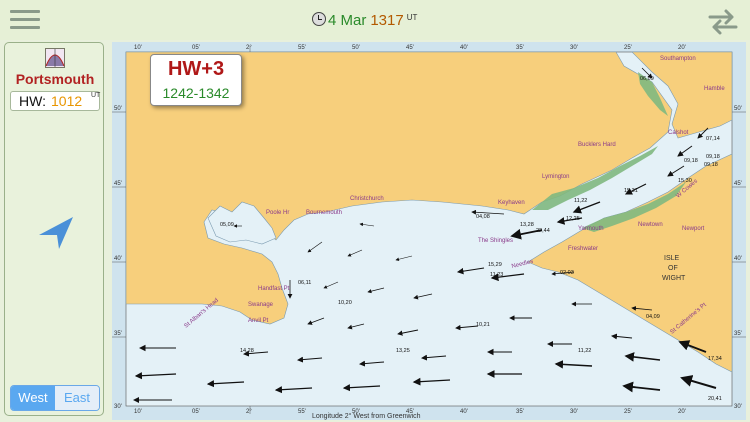 The height and width of the screenshot is (422, 750). I want to click on rate-label: 17,34, so click(715, 359).